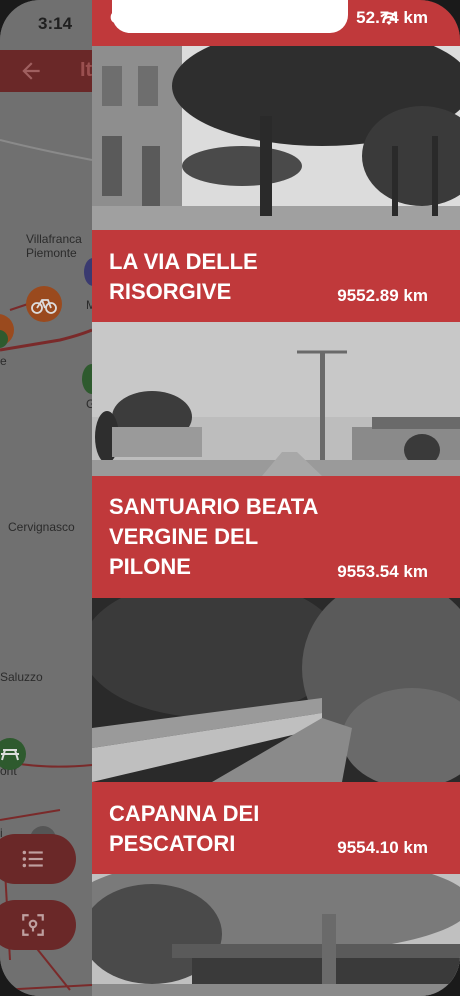 The height and width of the screenshot is (996, 460). I want to click on picnic-pin-icon, so click(13, 754).